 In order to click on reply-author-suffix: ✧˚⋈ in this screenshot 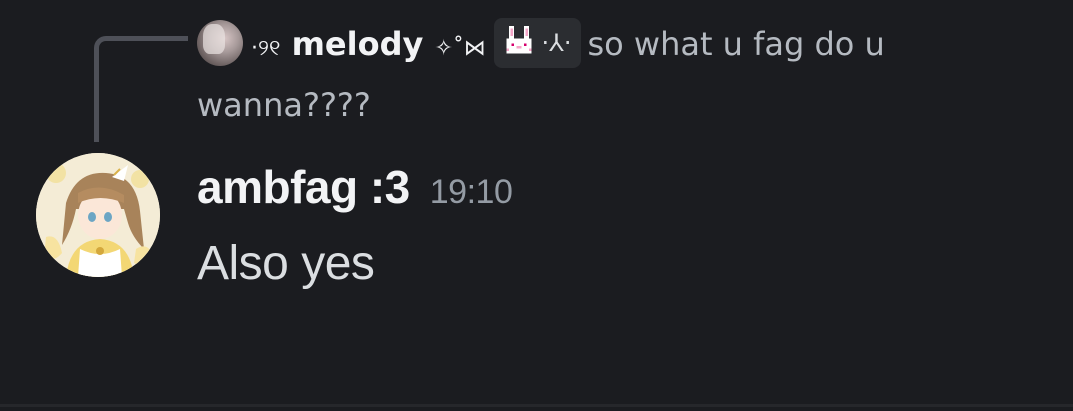, I will do `click(460, 48)`.